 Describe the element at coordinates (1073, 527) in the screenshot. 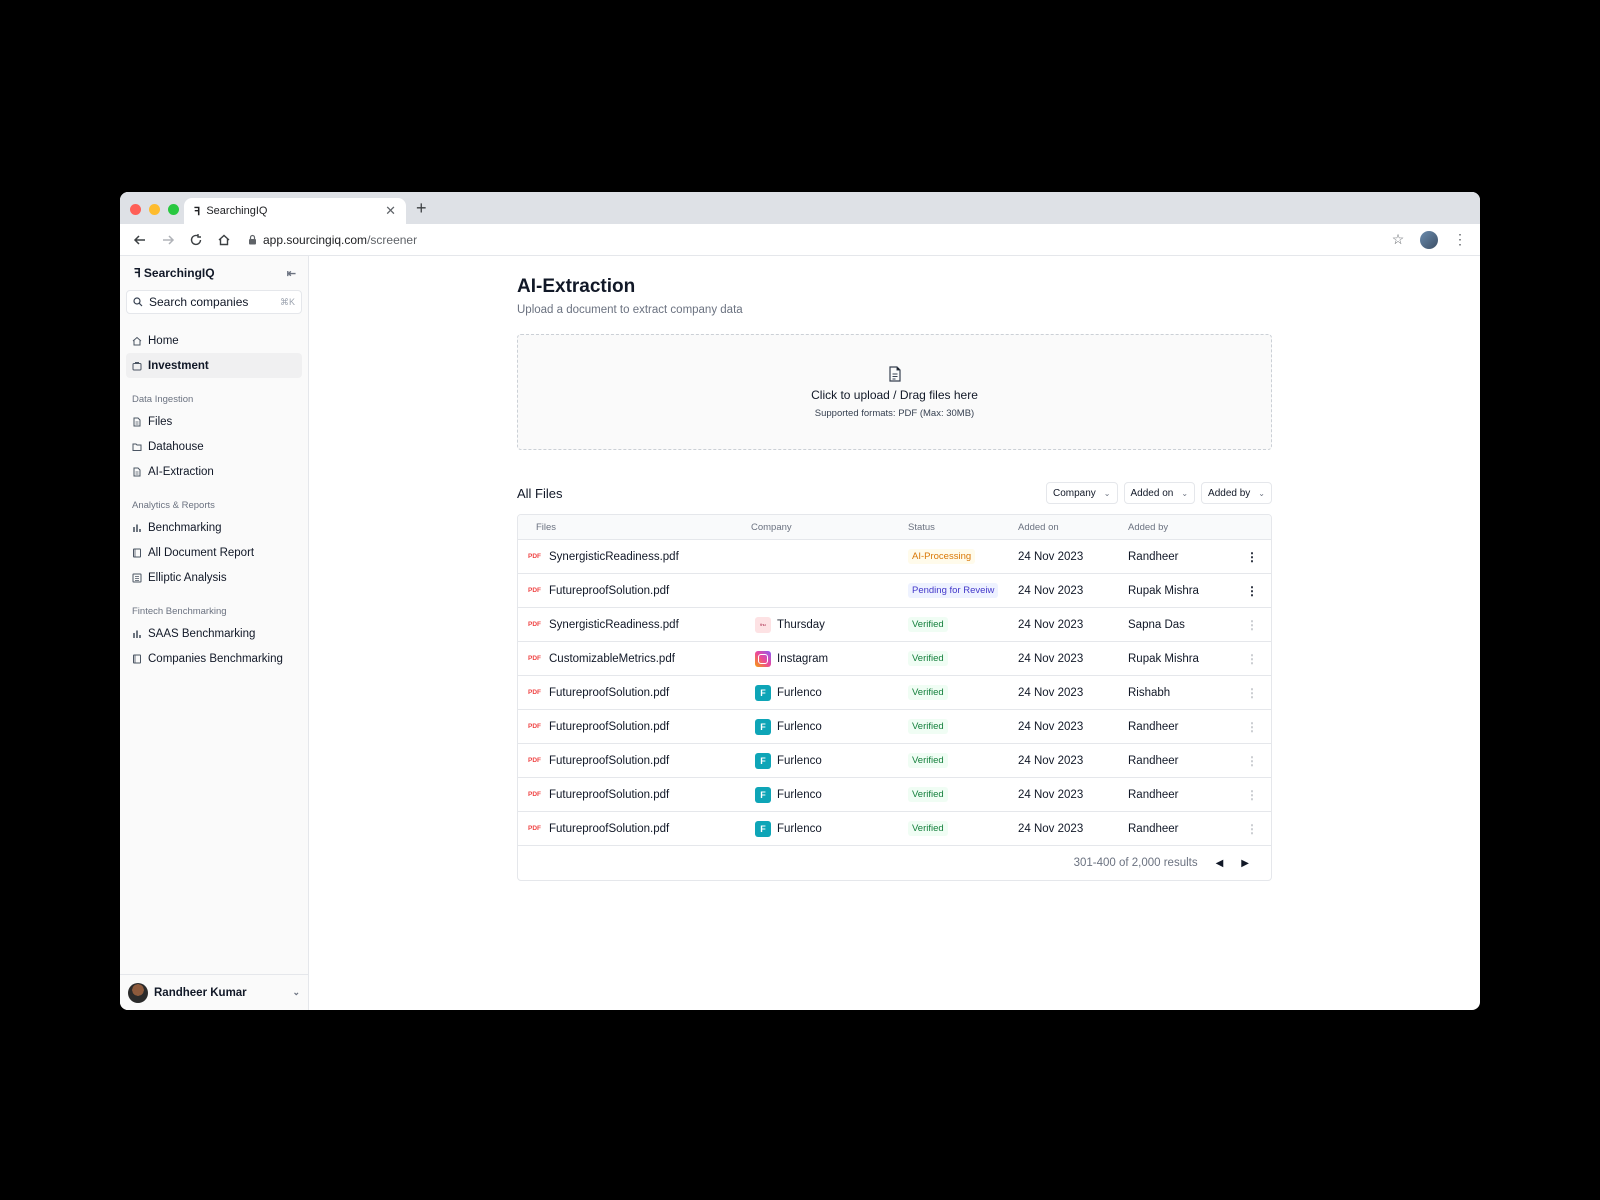

I see `column-header-added-on: Added on` at that location.